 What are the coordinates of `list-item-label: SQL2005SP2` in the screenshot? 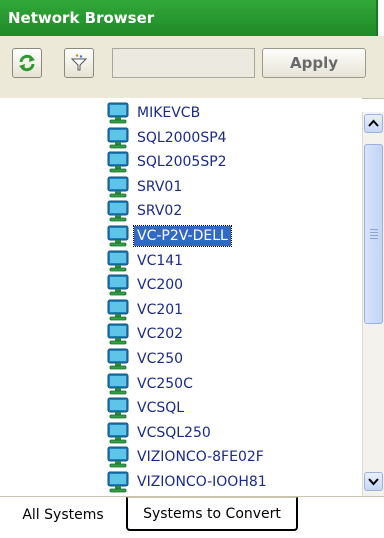 It's located at (182, 162).